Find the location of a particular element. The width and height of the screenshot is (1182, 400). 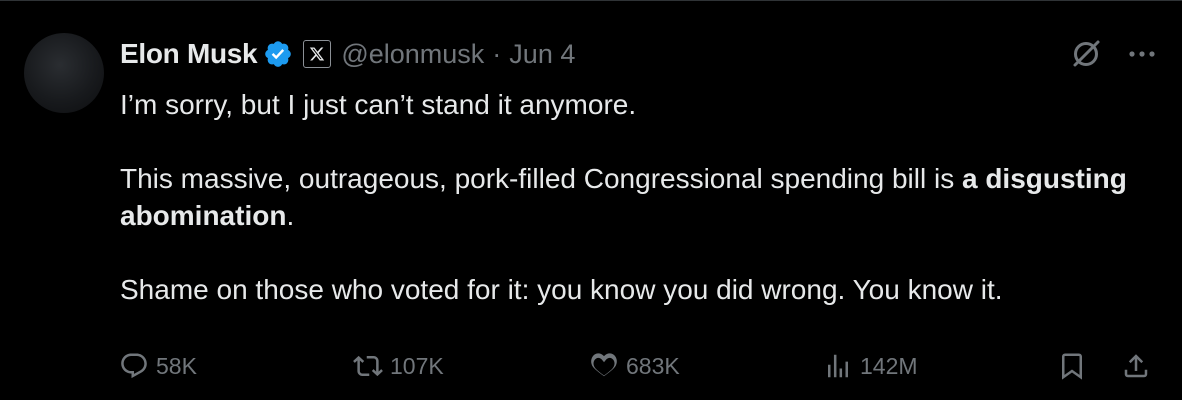

repost-button: 107K is located at coordinates (398, 366).